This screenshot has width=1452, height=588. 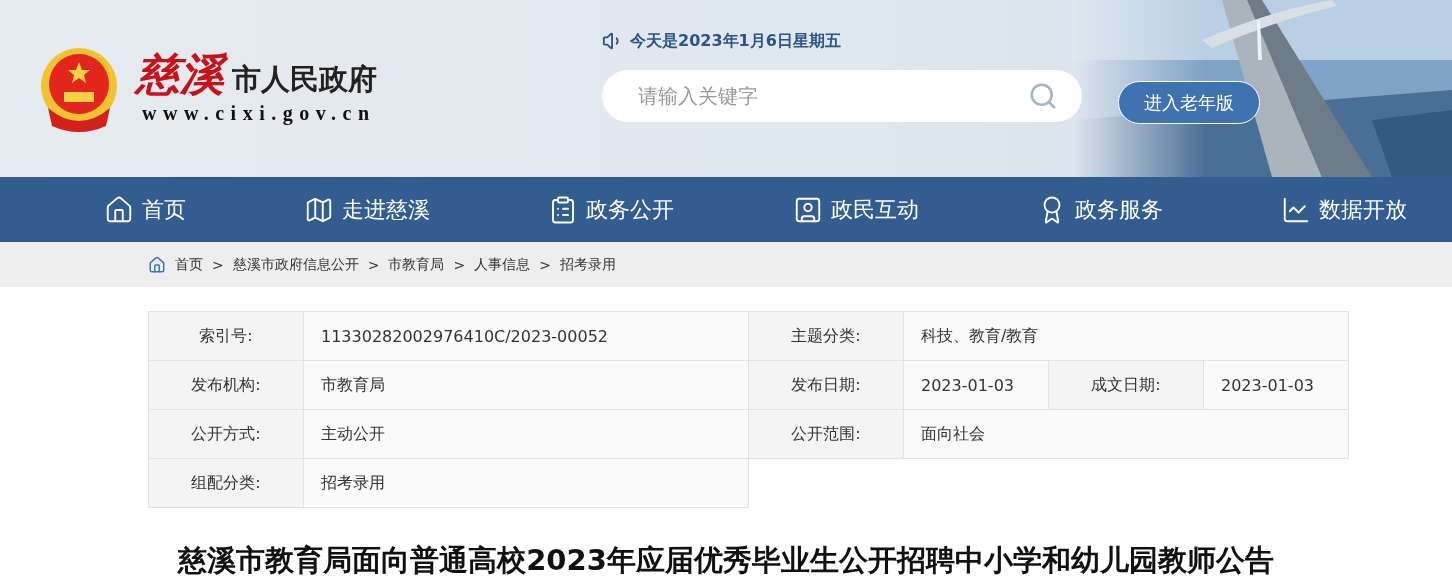 What do you see at coordinates (1043, 96) in the screenshot?
I see `search-icon` at bounding box center [1043, 96].